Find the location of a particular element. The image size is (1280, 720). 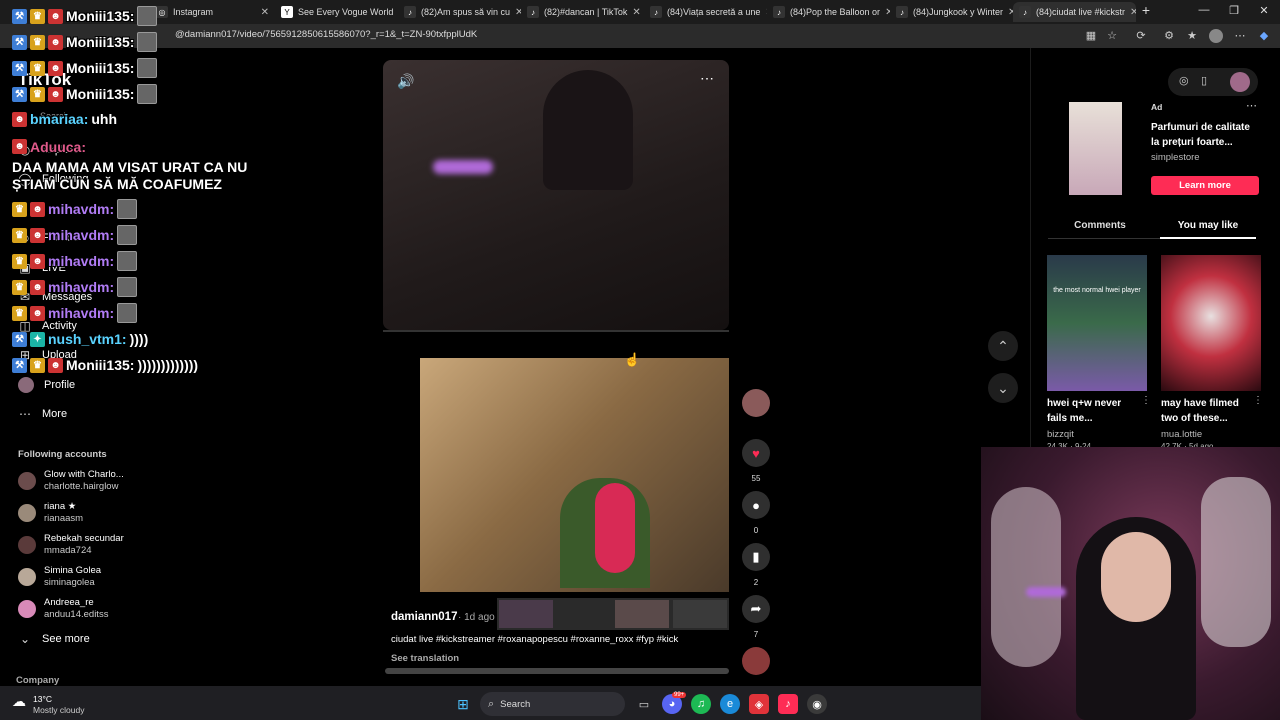

video-author: damiann017 is located at coordinates (424, 617).